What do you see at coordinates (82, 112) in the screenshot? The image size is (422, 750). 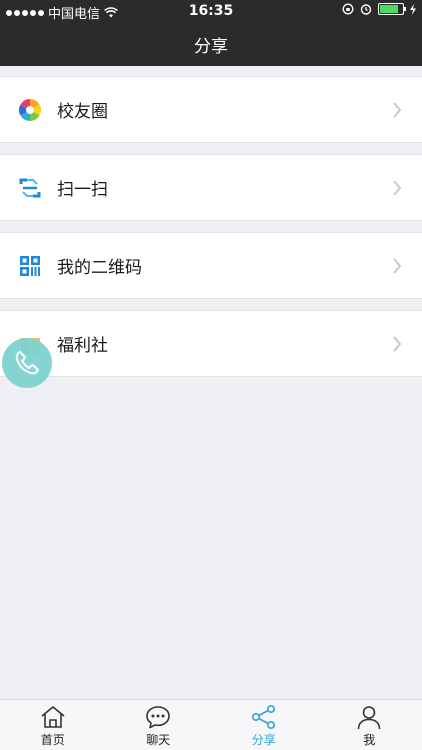 I see `menu-item-label: 校友圈` at bounding box center [82, 112].